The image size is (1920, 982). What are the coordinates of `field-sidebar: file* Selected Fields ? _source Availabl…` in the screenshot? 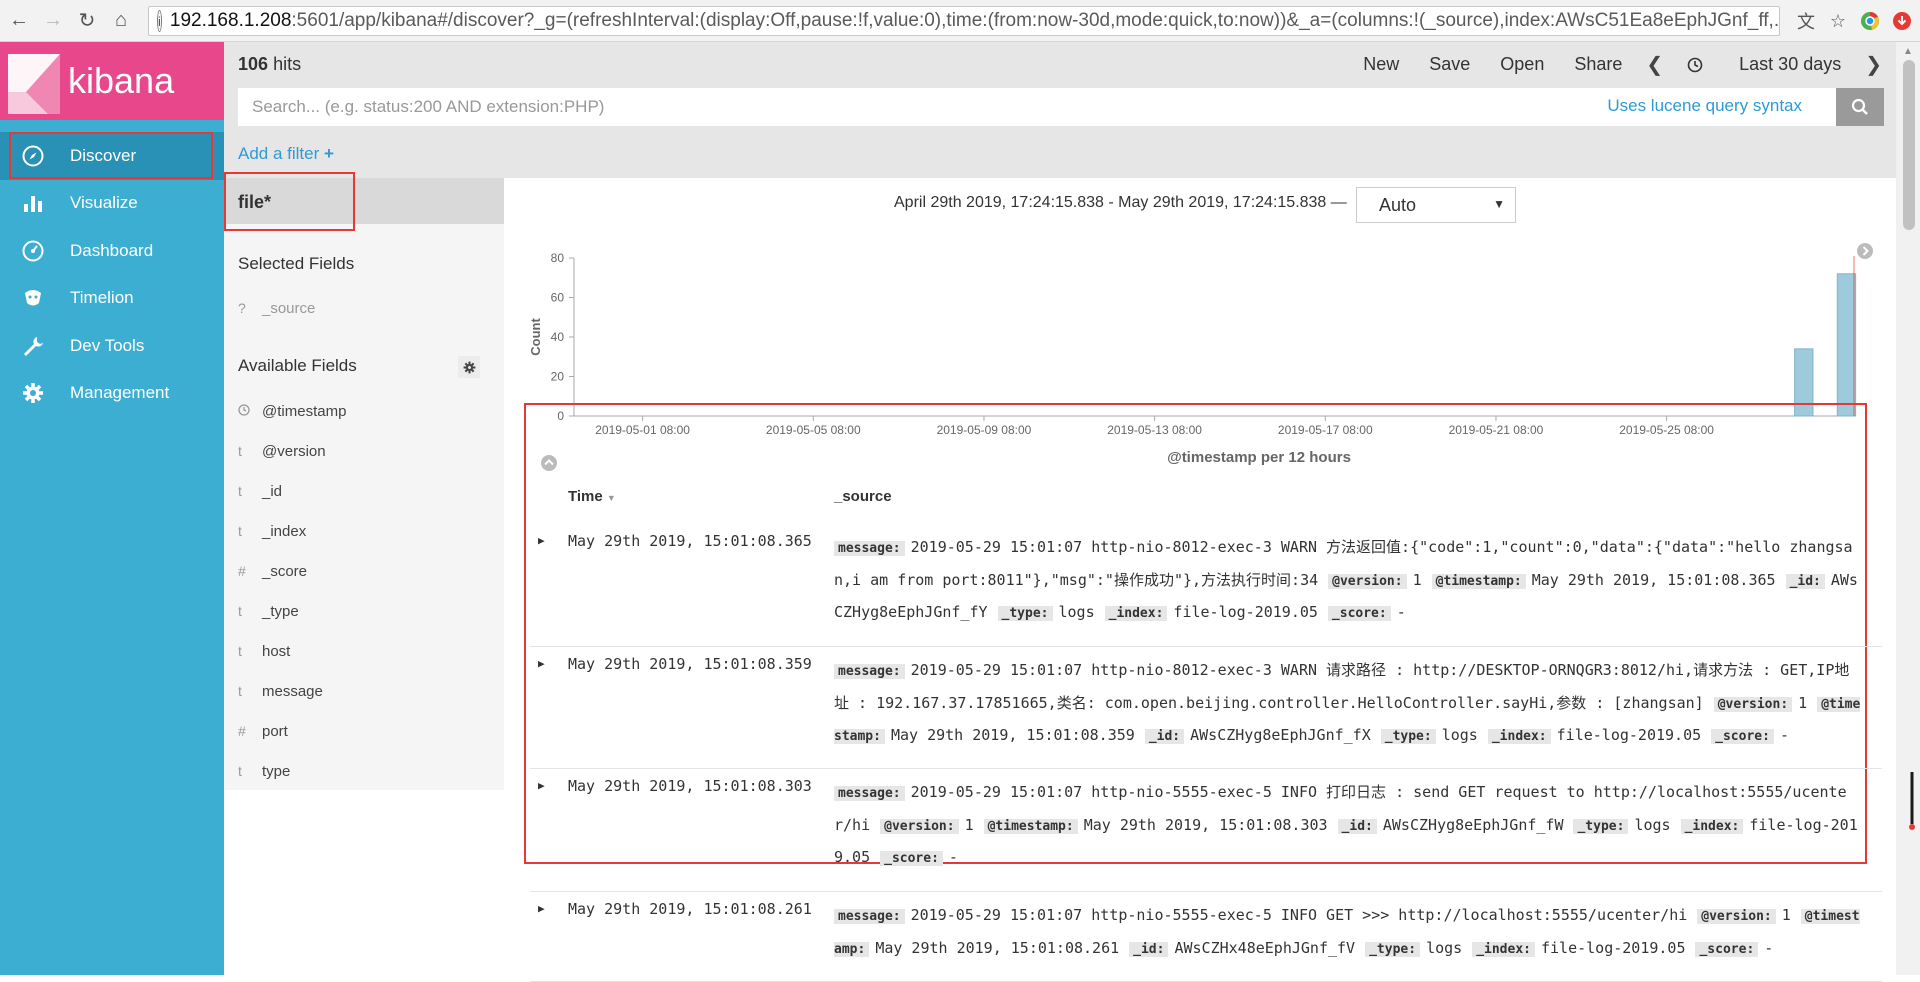 It's located at (364, 484).